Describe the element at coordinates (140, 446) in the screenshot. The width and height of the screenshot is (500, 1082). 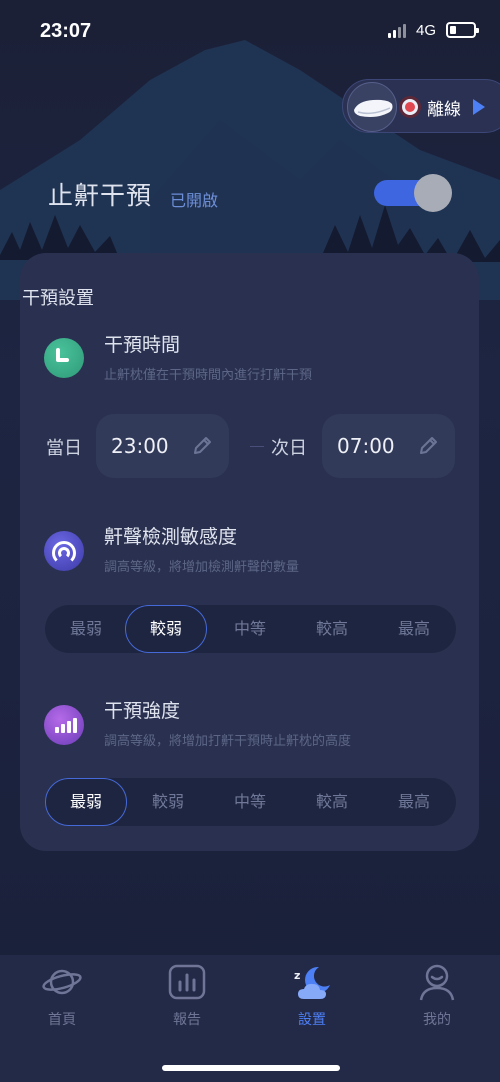
I see `start-time-value: 23:00` at that location.